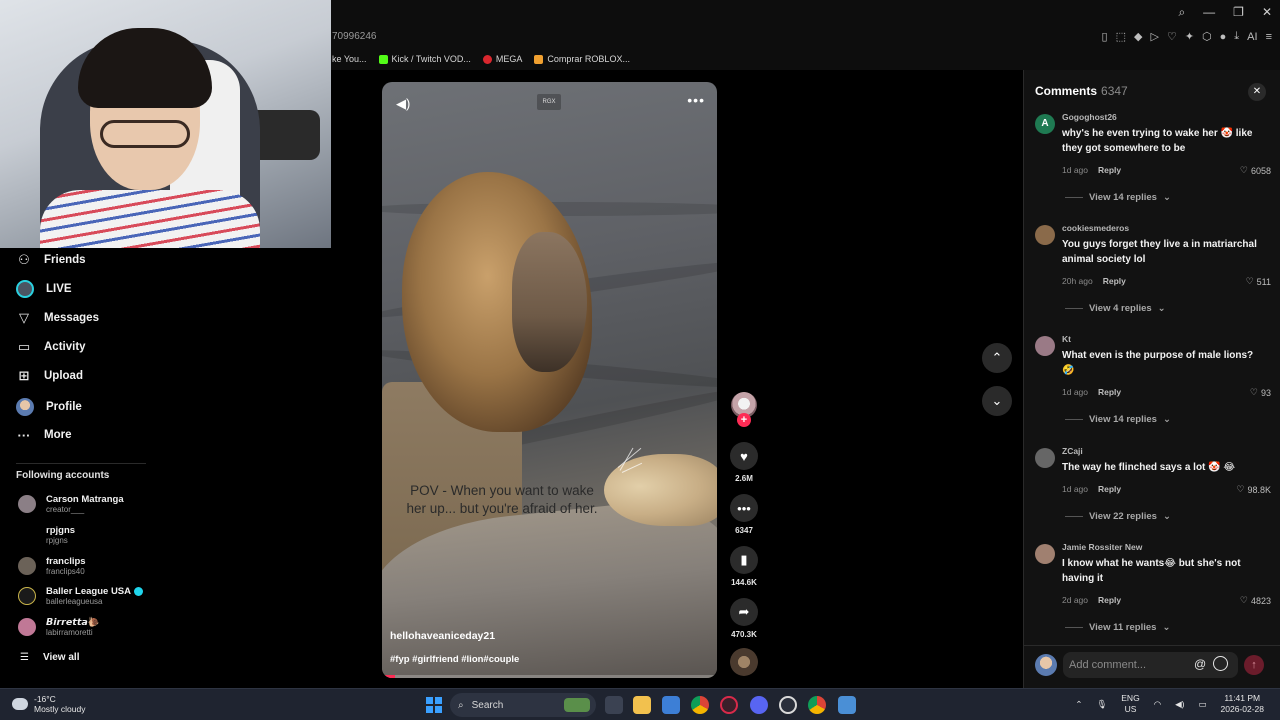  I want to click on comment-input, so click(1150, 665).